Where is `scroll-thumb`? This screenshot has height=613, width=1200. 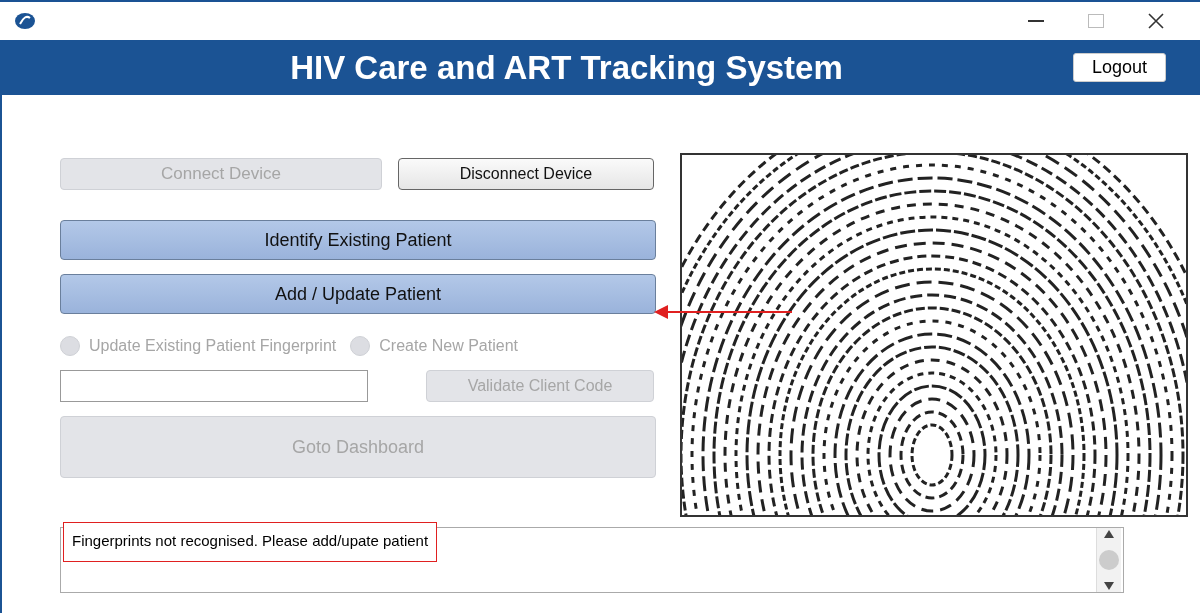
scroll-thumb is located at coordinates (1109, 560).